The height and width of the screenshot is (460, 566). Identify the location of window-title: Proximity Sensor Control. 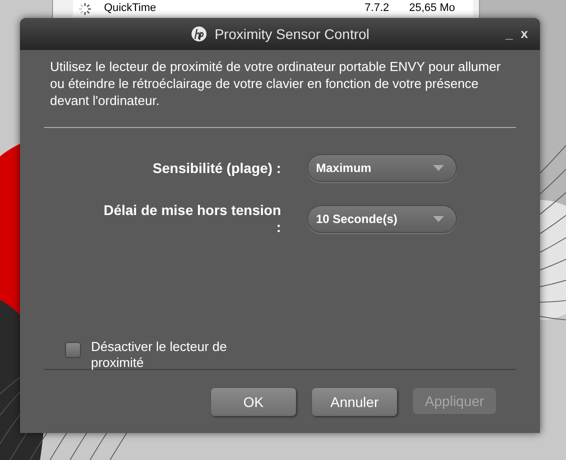
(292, 34).